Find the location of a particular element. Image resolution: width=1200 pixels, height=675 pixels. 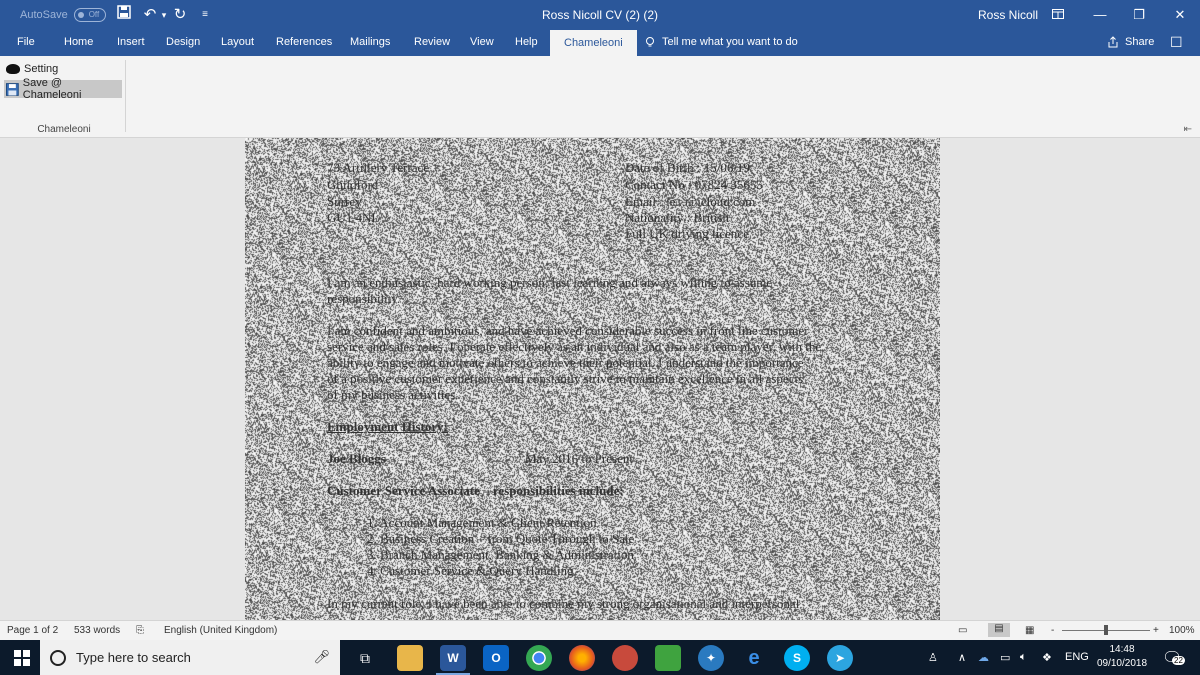

battery-icon: ▭ is located at coordinates (1005, 657).